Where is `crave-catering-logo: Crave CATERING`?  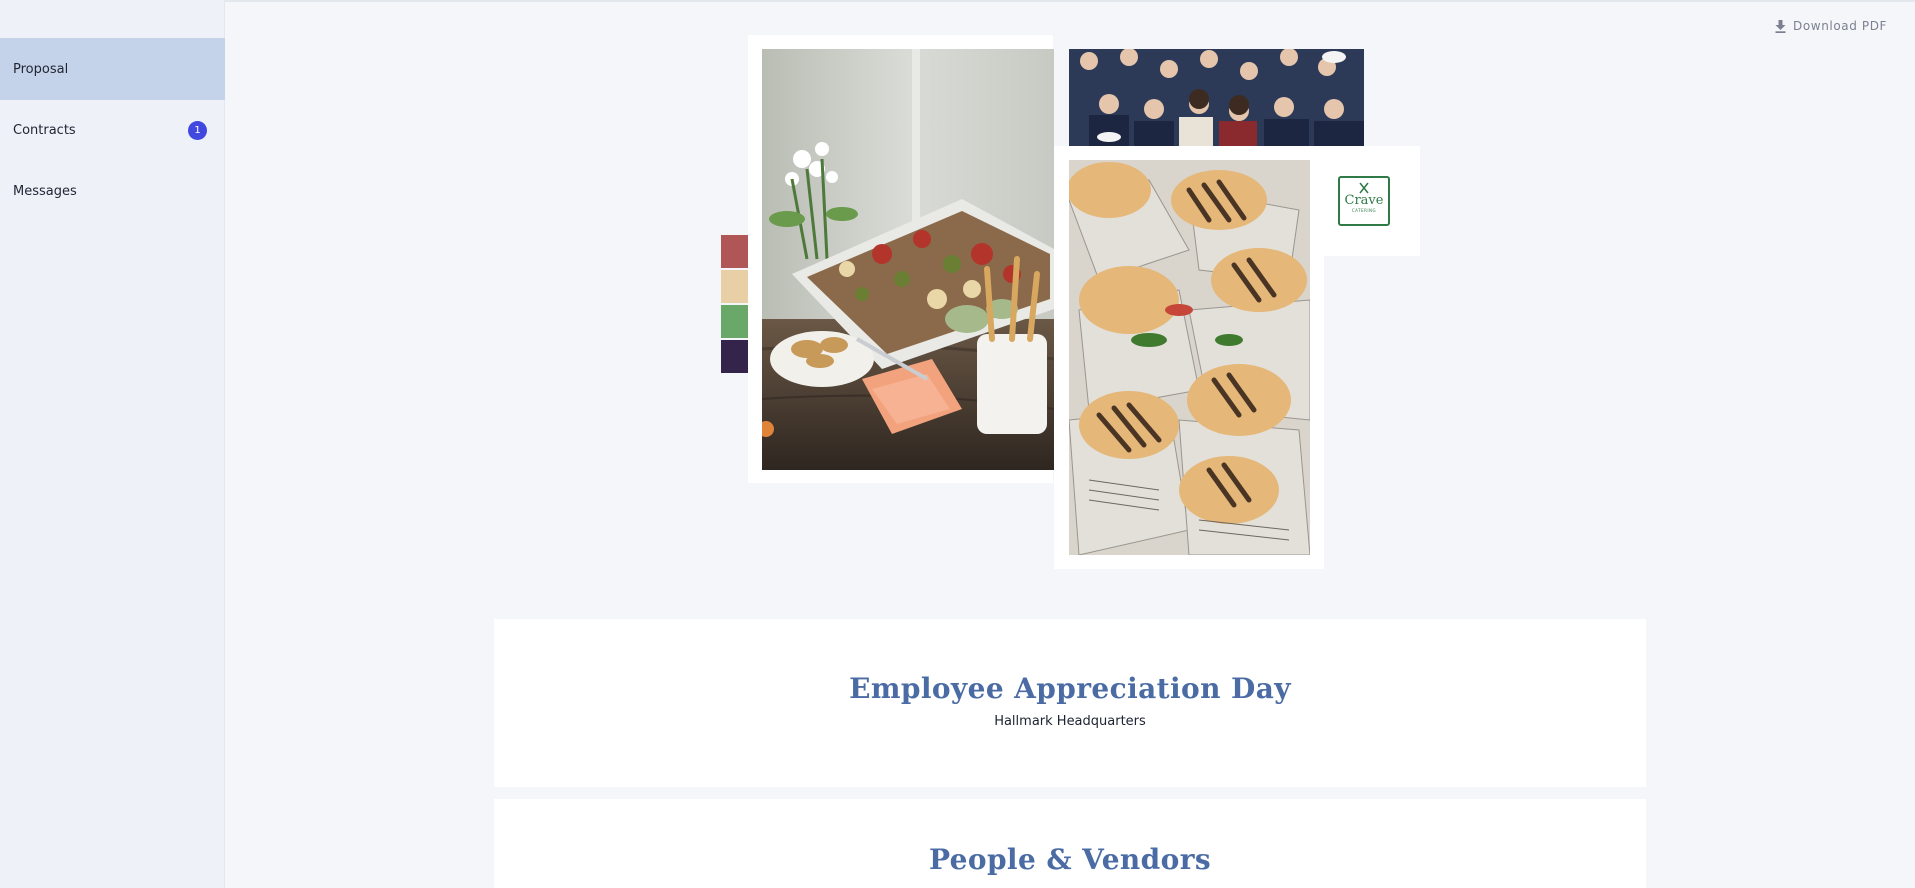
crave-catering-logo: Crave CATERING is located at coordinates (1364, 201).